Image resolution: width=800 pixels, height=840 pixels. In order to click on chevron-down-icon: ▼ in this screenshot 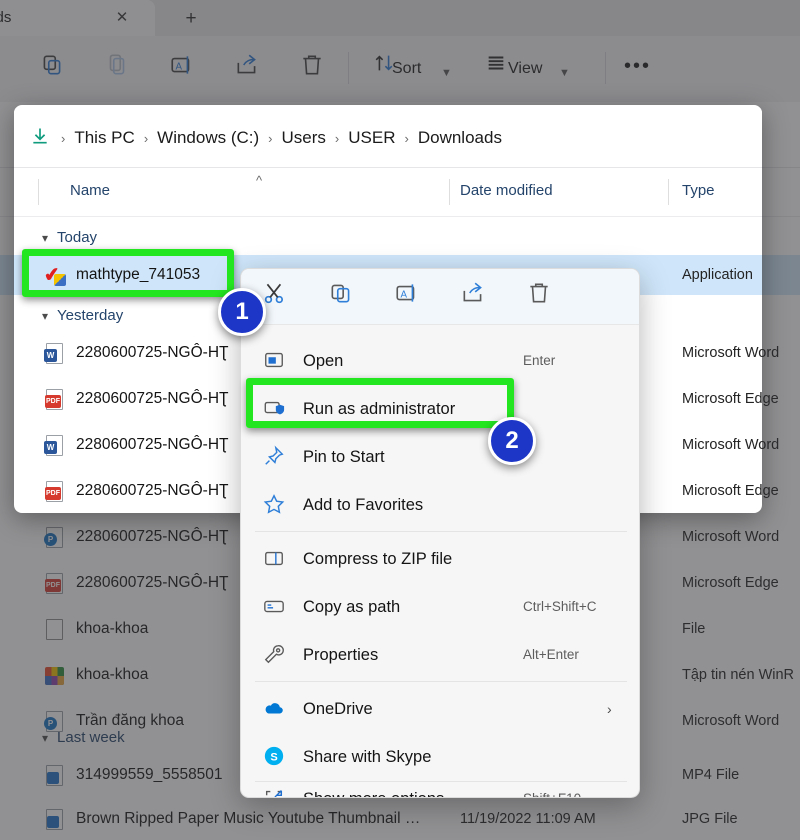, I will do `click(446, 73)`.